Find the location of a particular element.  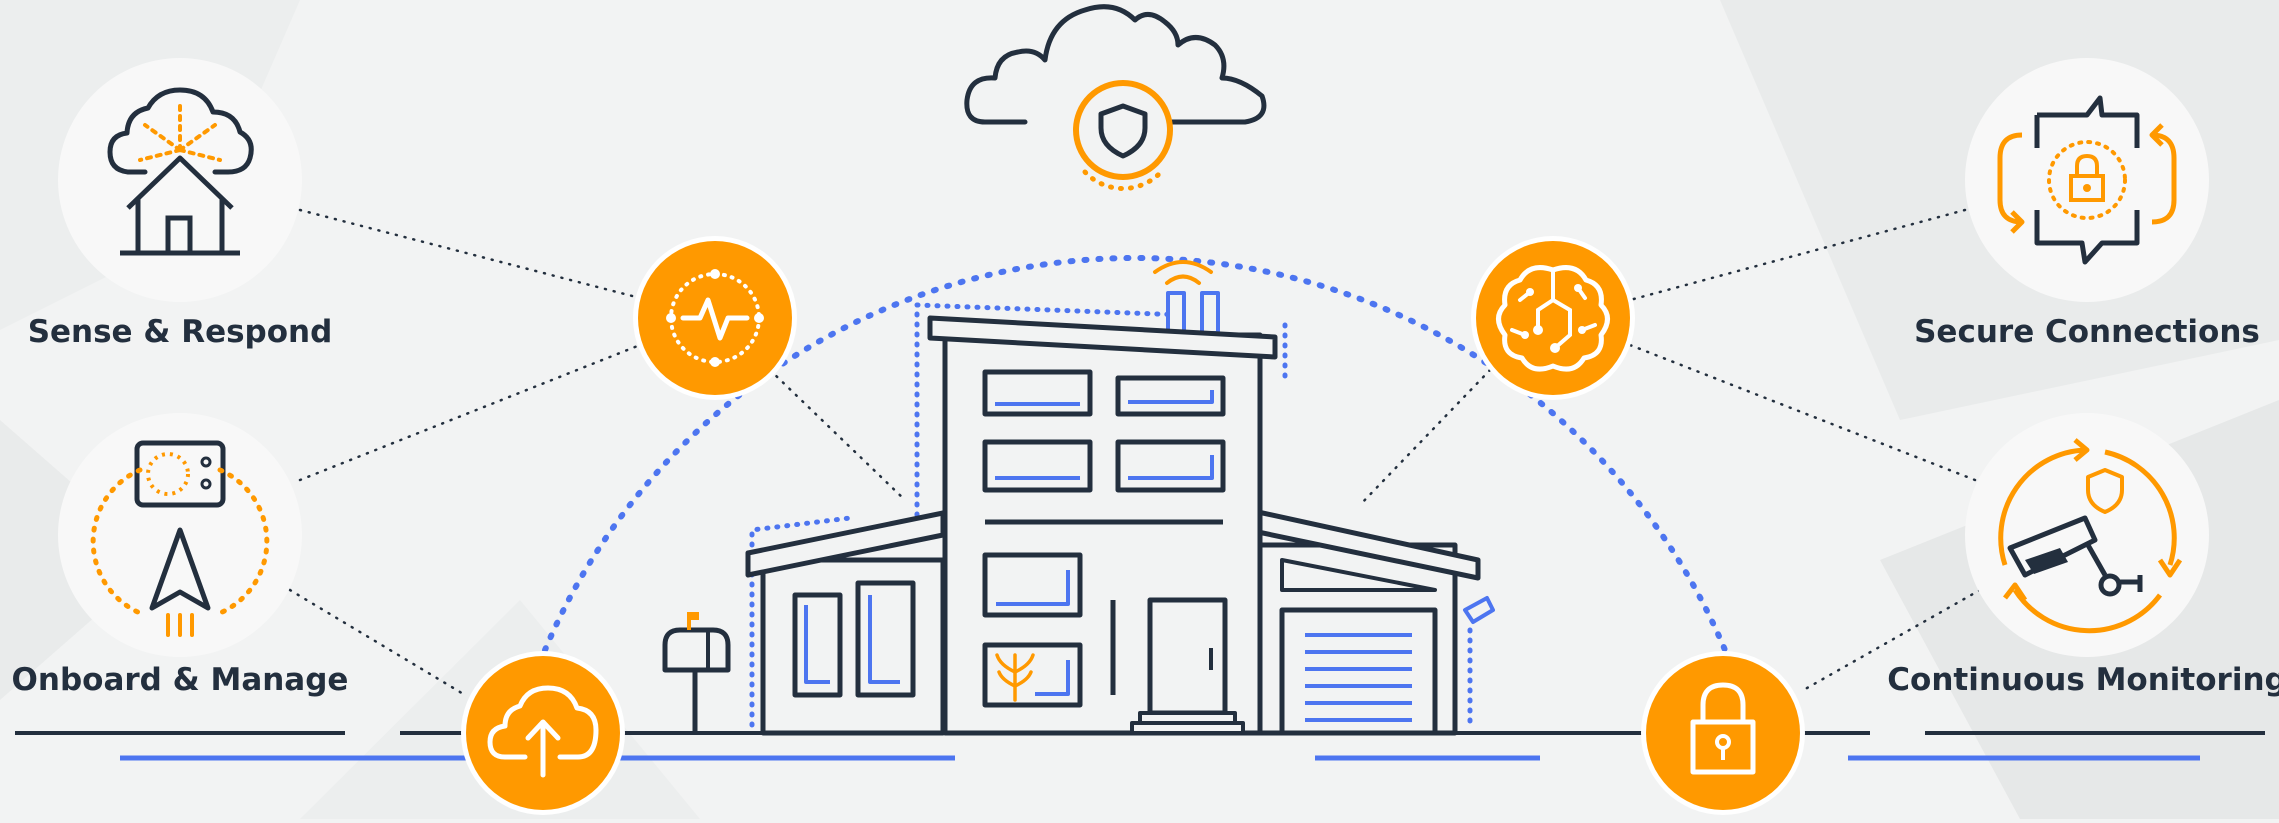

cloud-upload-icon is located at coordinates (543, 733).